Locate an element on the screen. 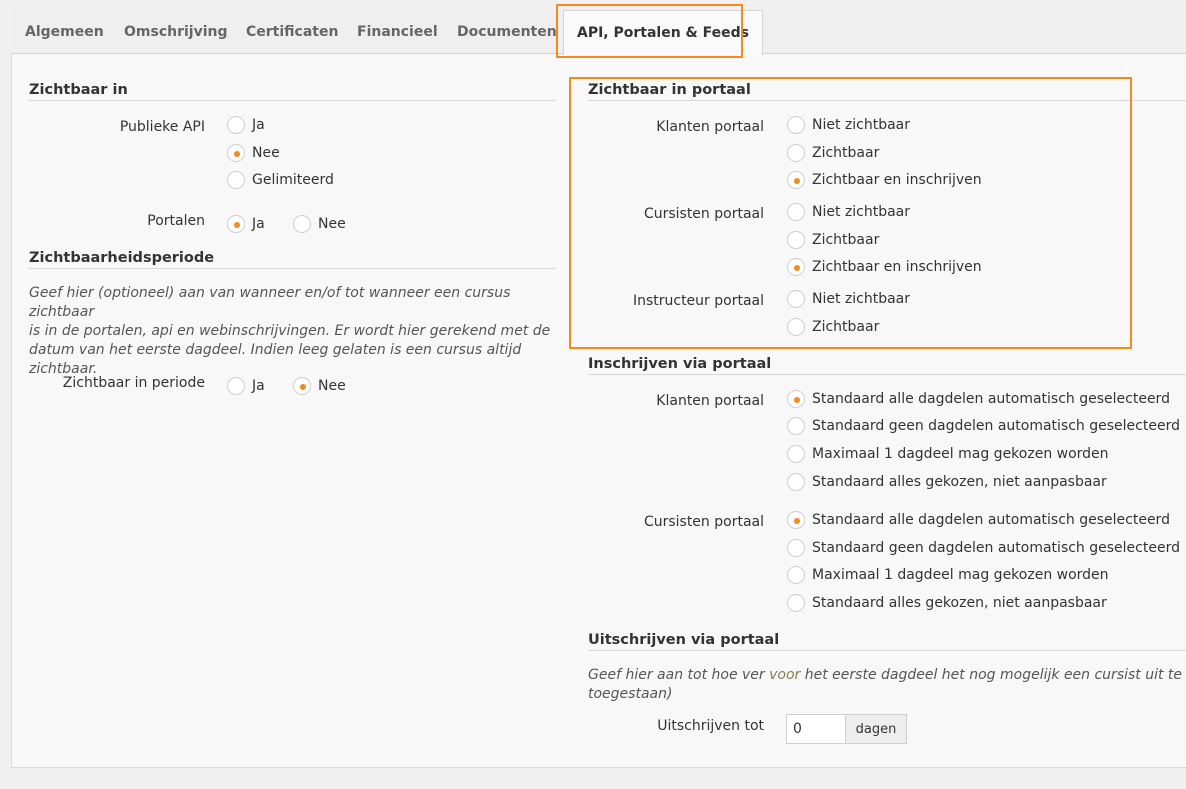 This screenshot has height=789, width=1186. uitschrijven-tot-input is located at coordinates (816, 729).